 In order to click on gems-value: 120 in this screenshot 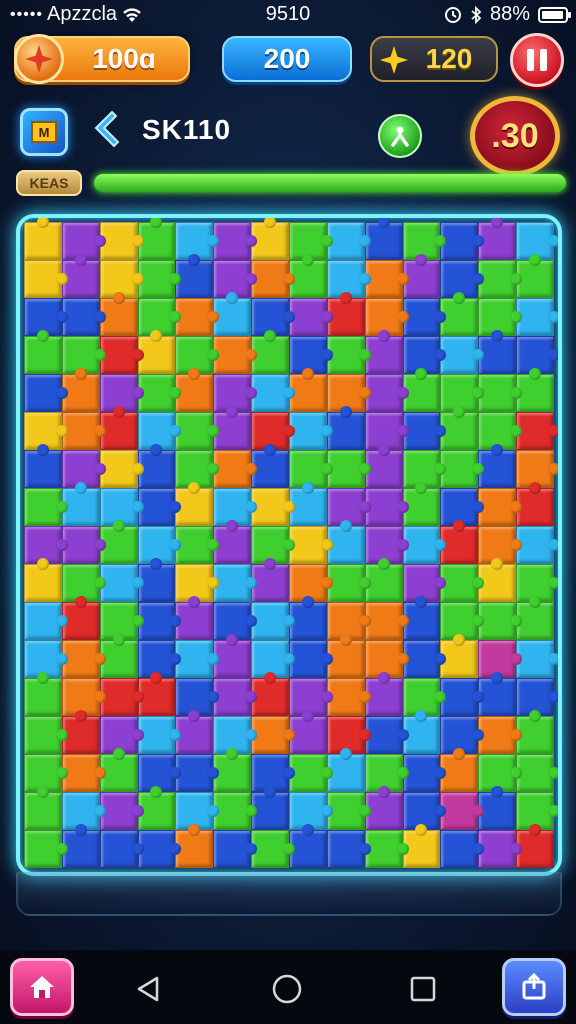, I will do `click(449, 58)`.